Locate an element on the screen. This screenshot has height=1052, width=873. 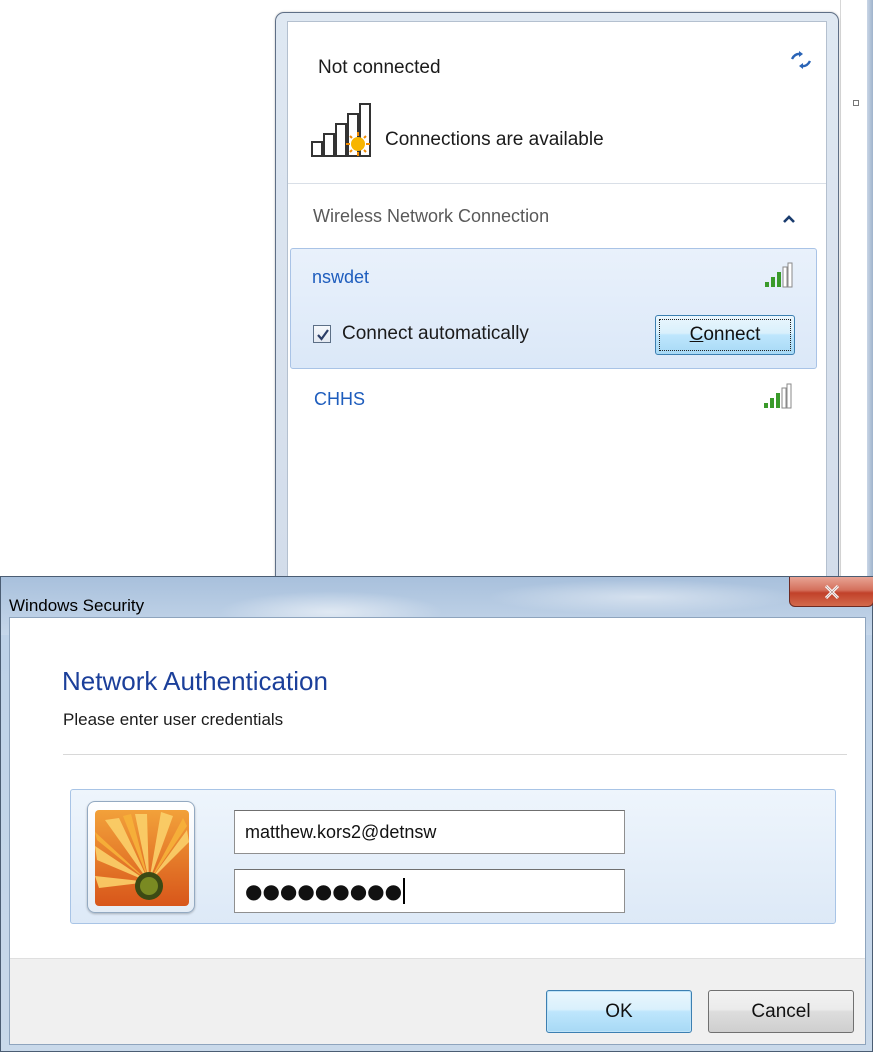
username-field: matthew.kors2@detnsw is located at coordinates (429, 832).